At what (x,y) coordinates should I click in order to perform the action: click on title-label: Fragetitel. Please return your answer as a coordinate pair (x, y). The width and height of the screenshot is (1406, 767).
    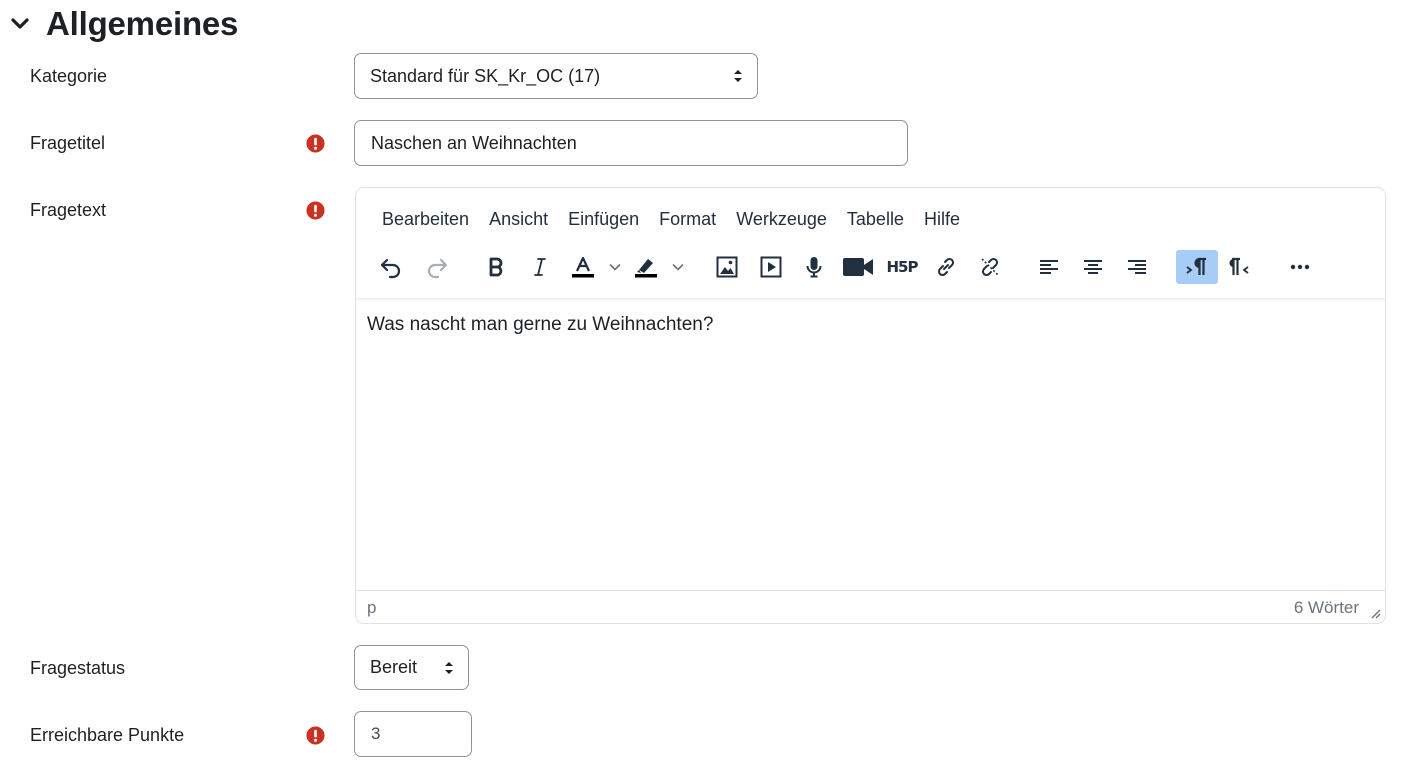
    Looking at the image, I should click on (68, 143).